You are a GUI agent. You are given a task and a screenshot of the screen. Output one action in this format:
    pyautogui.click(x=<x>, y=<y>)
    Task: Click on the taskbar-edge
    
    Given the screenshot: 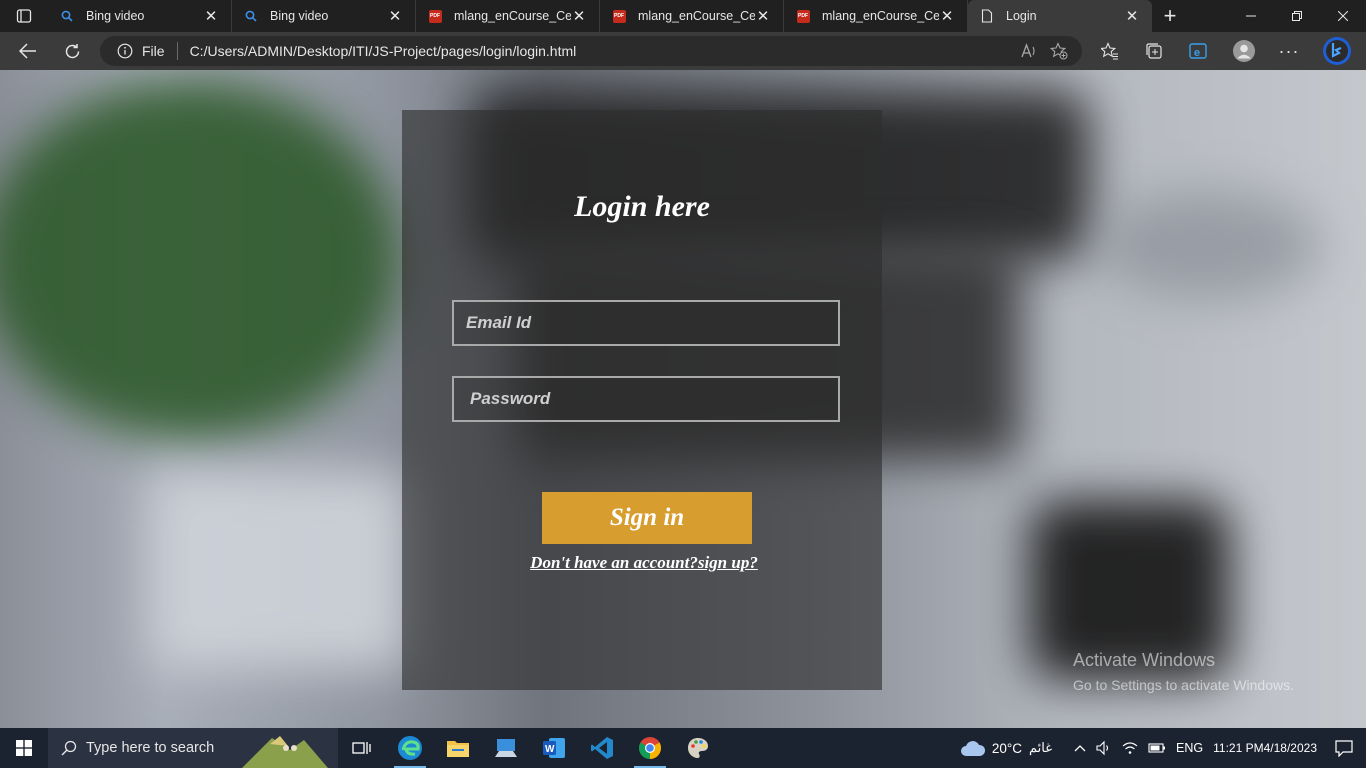 What is the action you would take?
    pyautogui.click(x=410, y=748)
    